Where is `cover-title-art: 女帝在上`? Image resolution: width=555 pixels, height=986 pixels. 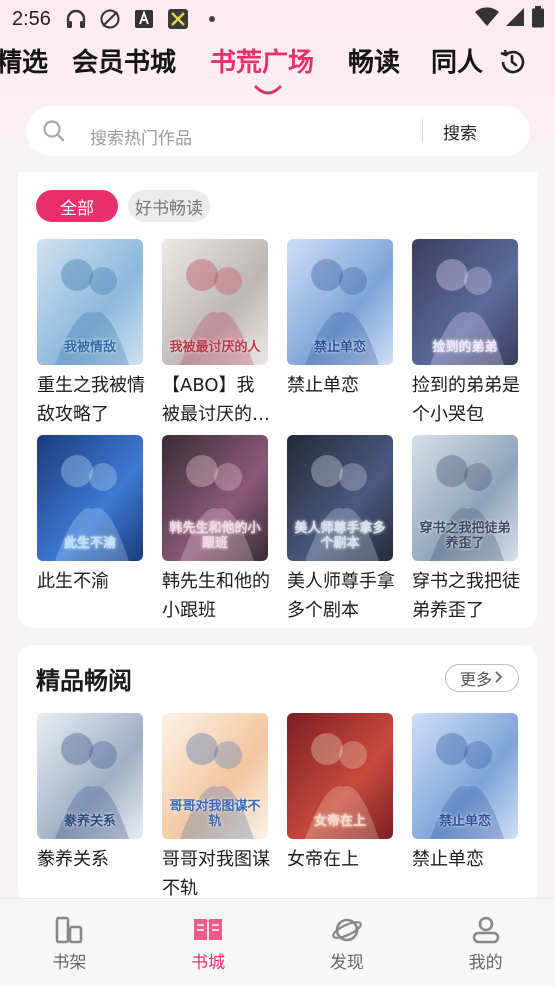
cover-title-art: 女帝在上 is located at coordinates (339, 821).